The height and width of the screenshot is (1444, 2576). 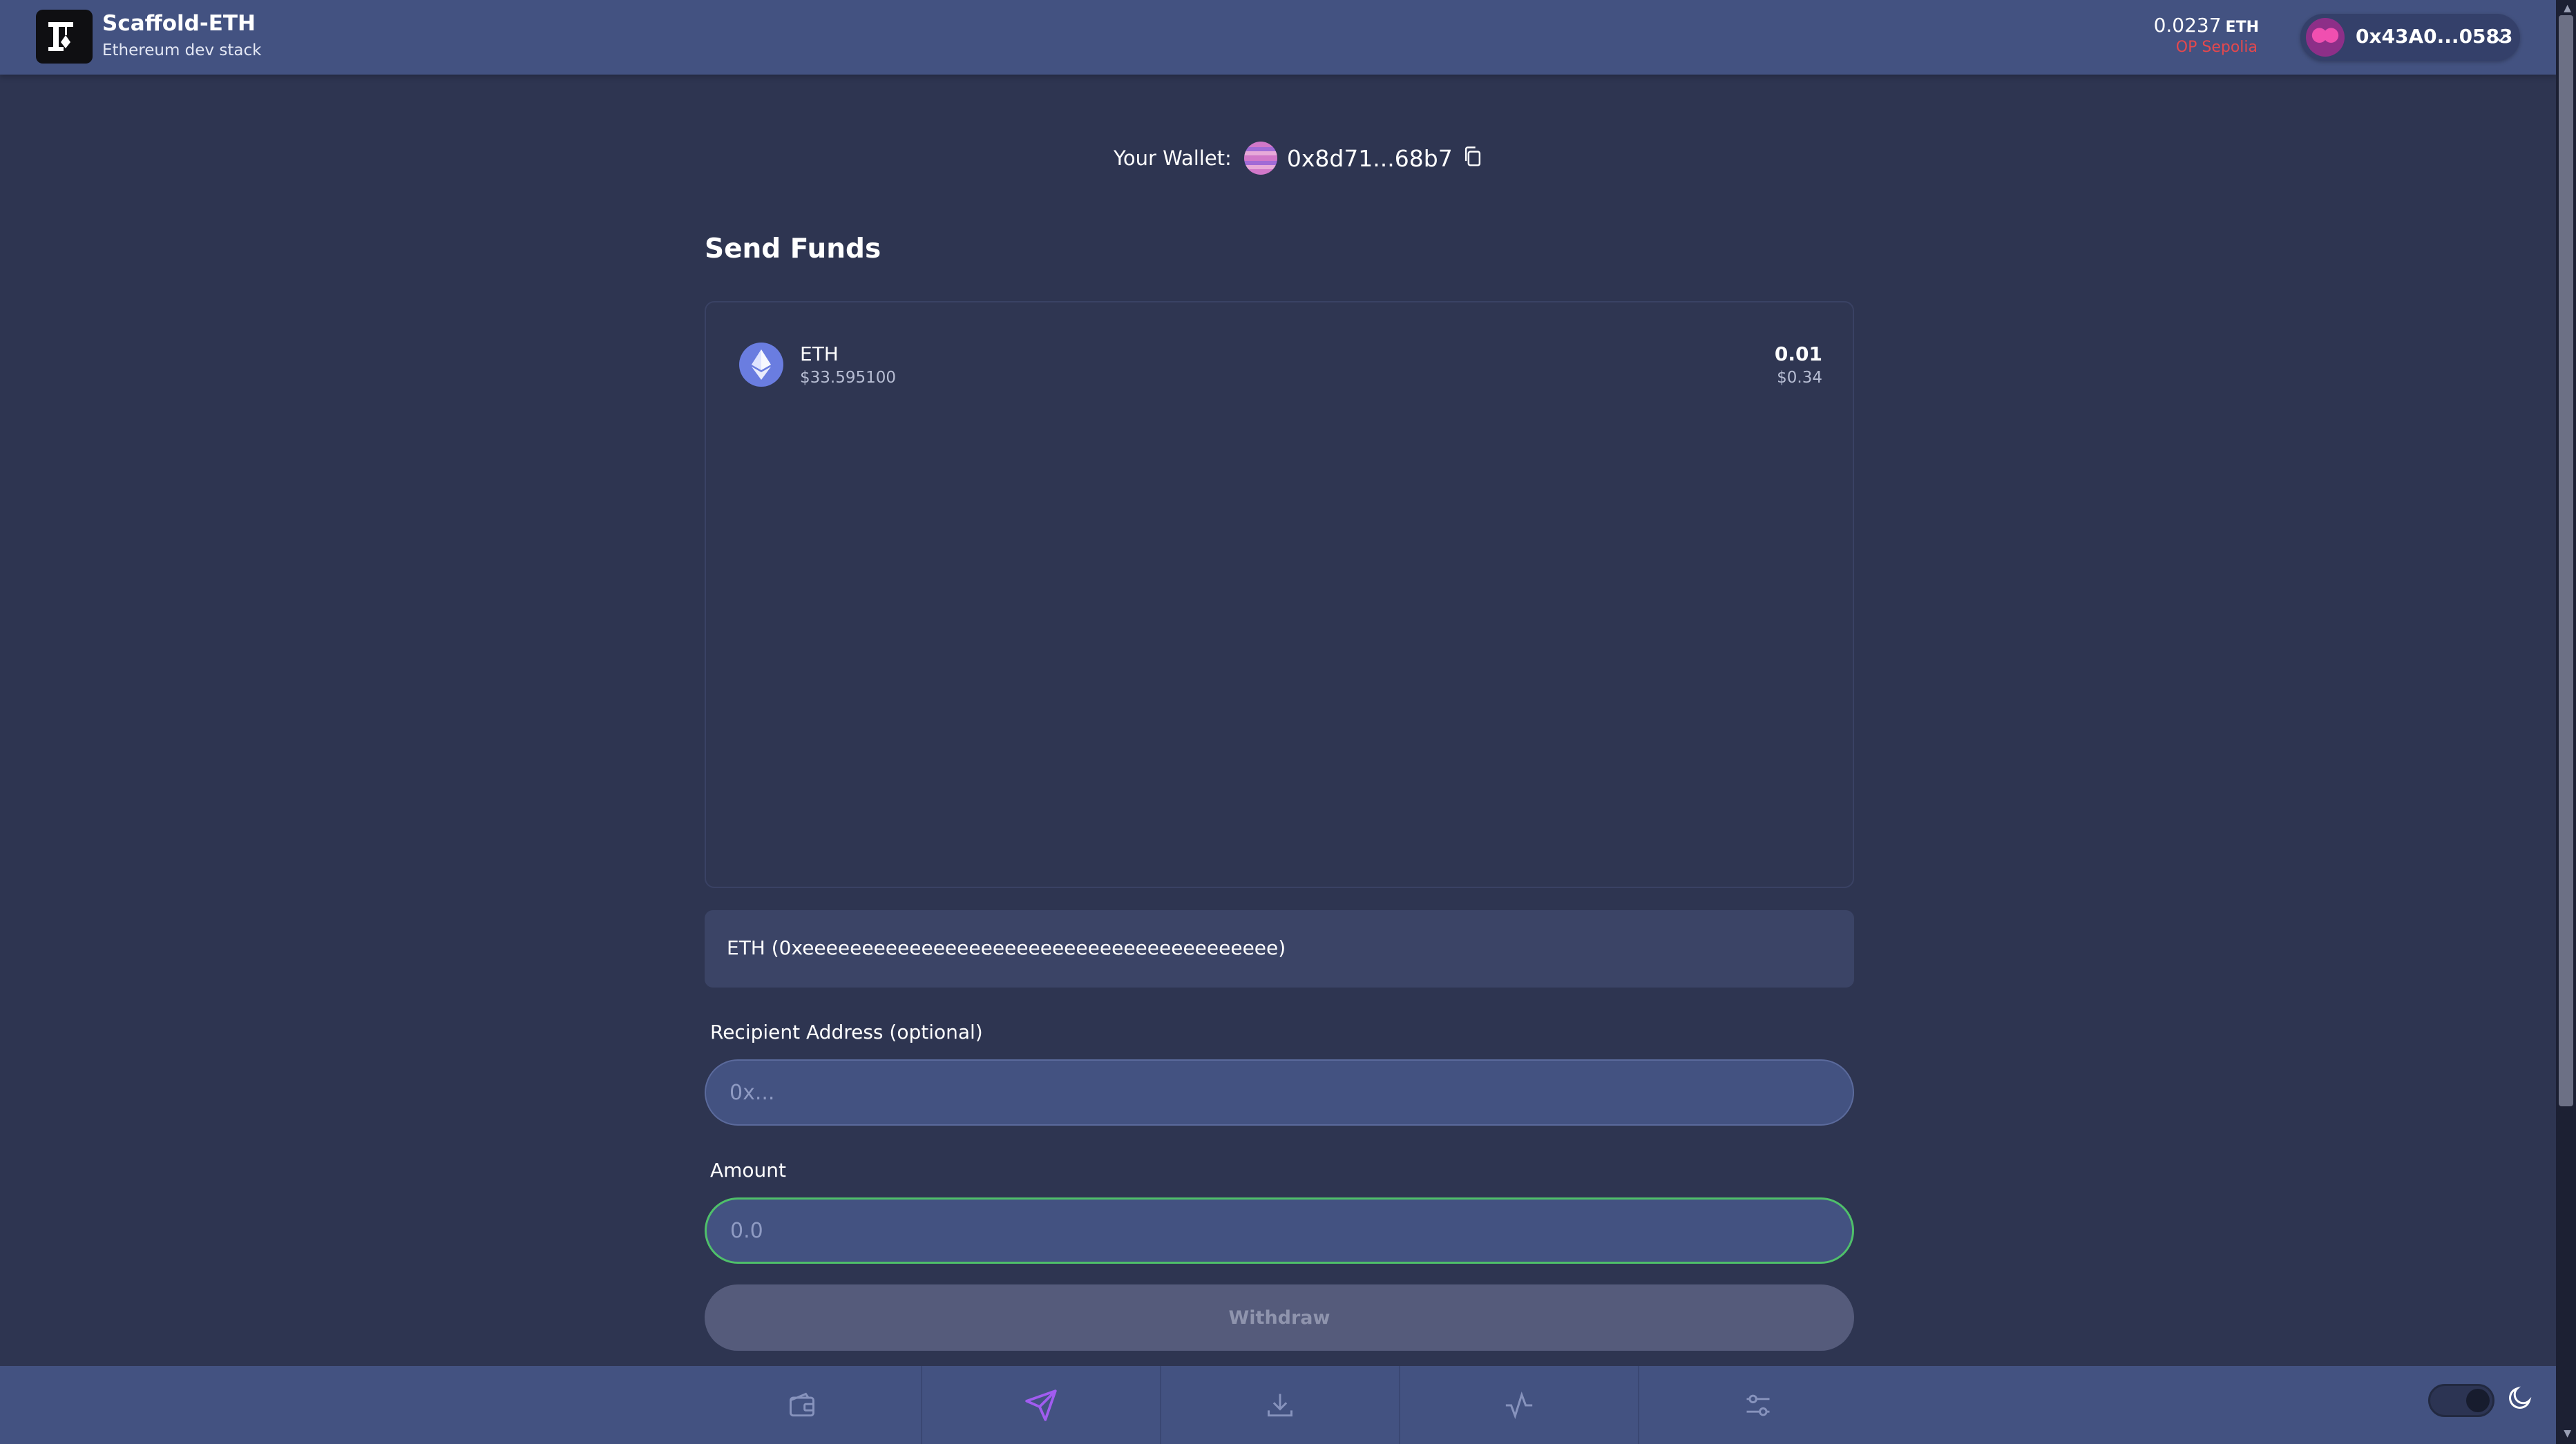 I want to click on toggle-knob, so click(x=2478, y=1400).